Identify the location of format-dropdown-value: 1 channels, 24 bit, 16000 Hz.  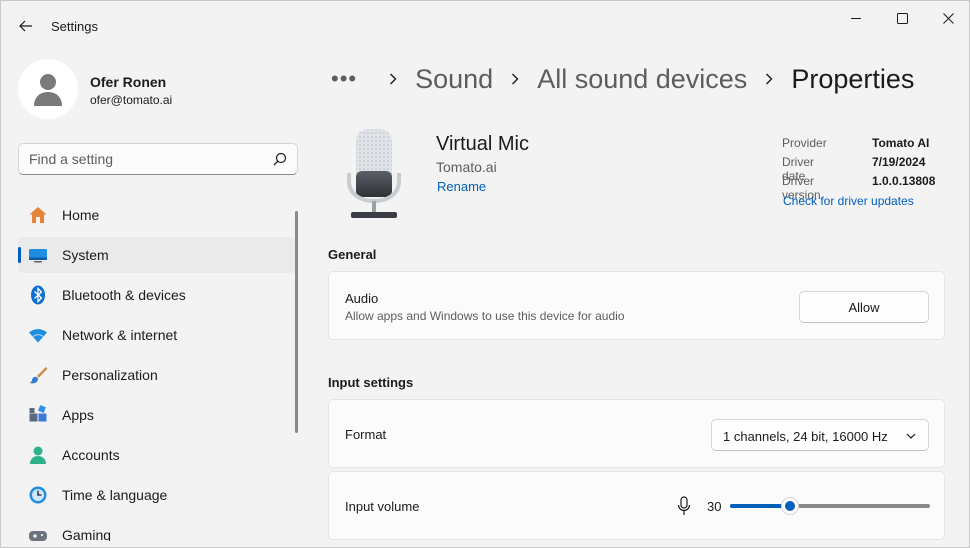
(805, 436).